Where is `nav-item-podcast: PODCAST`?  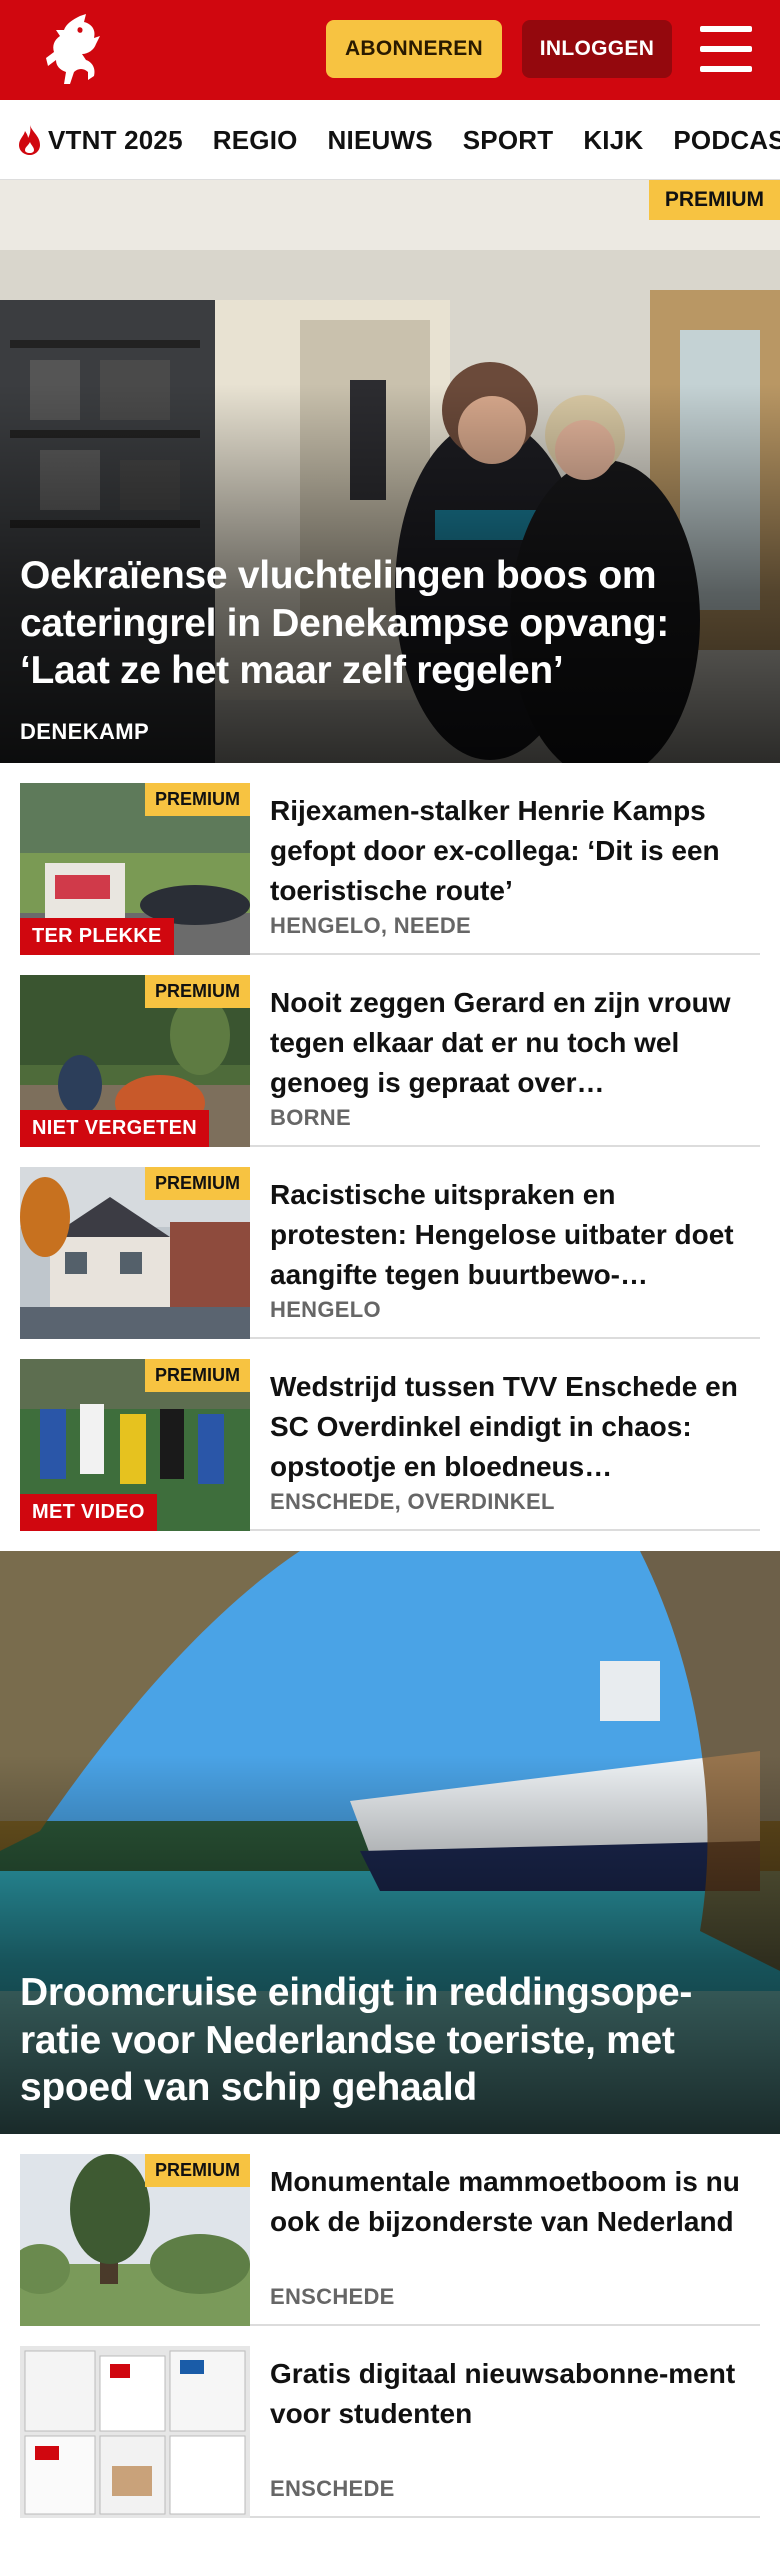
nav-item-podcast: PODCAST is located at coordinates (726, 140).